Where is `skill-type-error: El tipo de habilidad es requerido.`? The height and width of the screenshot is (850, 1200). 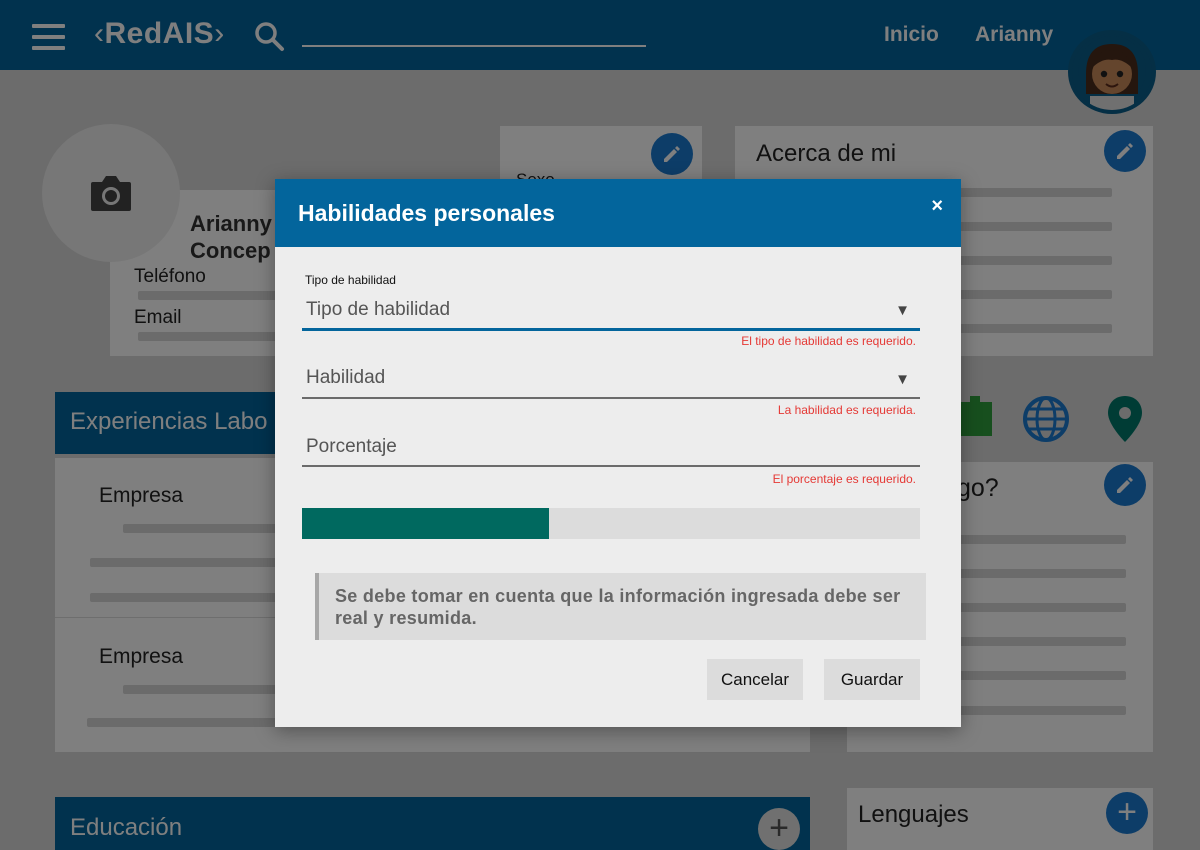
skill-type-error: El tipo de habilidad es requerido. is located at coordinates (828, 341).